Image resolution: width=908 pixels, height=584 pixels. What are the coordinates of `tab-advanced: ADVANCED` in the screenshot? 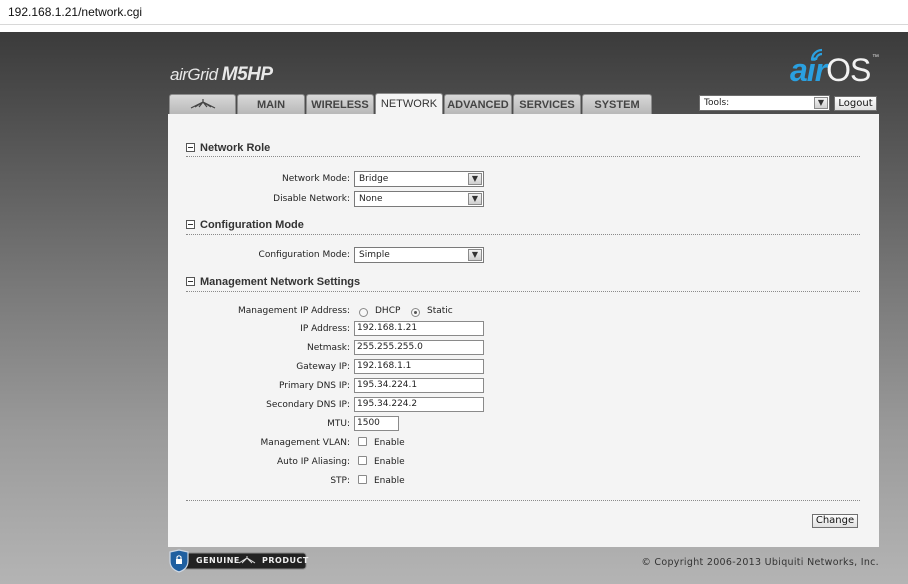 It's located at (478, 104).